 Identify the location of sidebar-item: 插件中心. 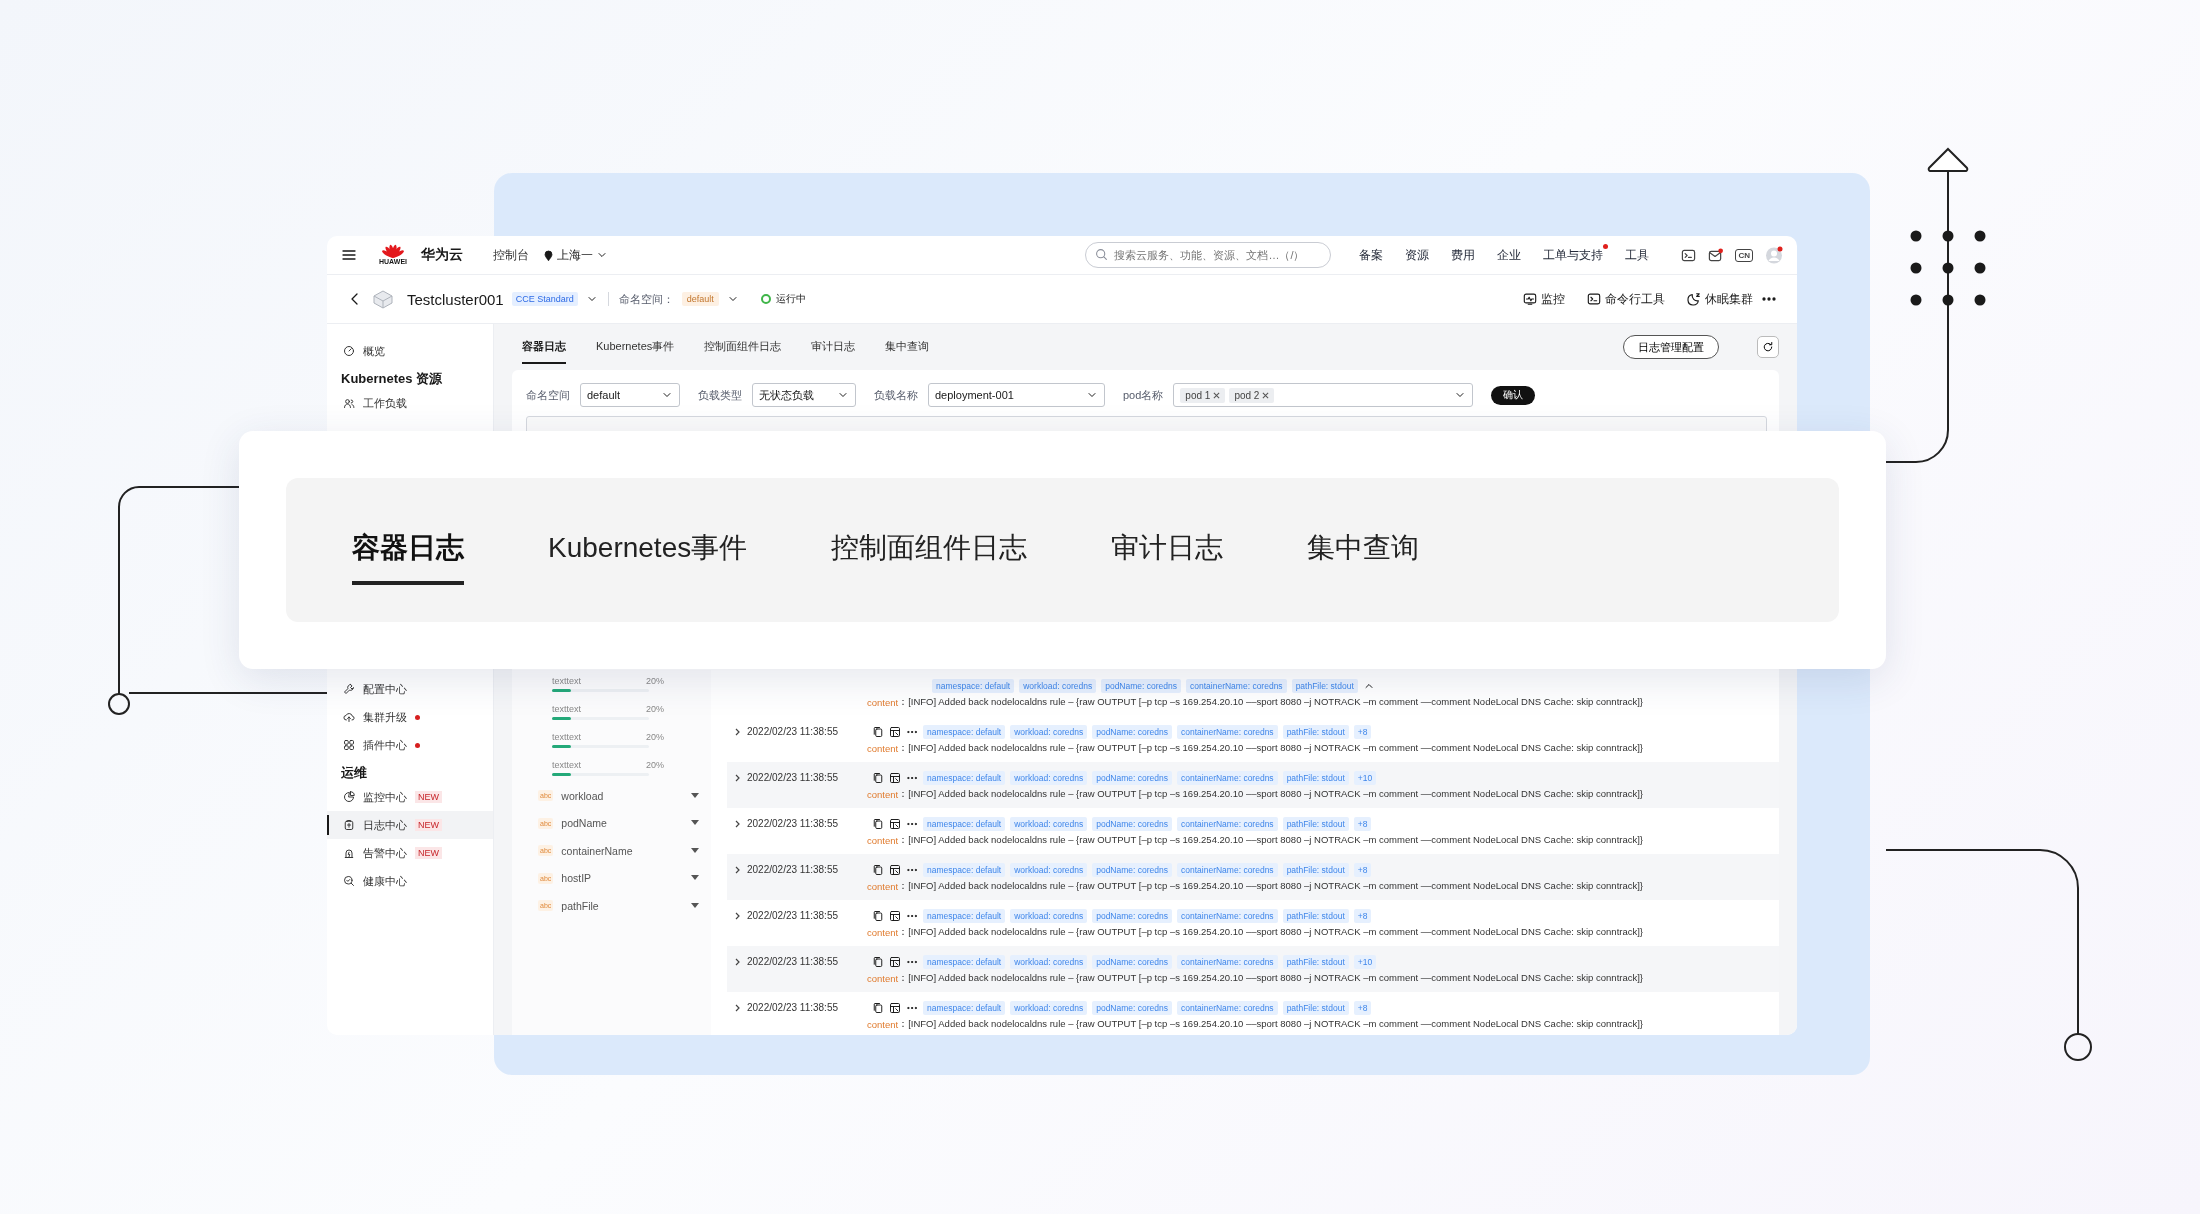
(410, 745).